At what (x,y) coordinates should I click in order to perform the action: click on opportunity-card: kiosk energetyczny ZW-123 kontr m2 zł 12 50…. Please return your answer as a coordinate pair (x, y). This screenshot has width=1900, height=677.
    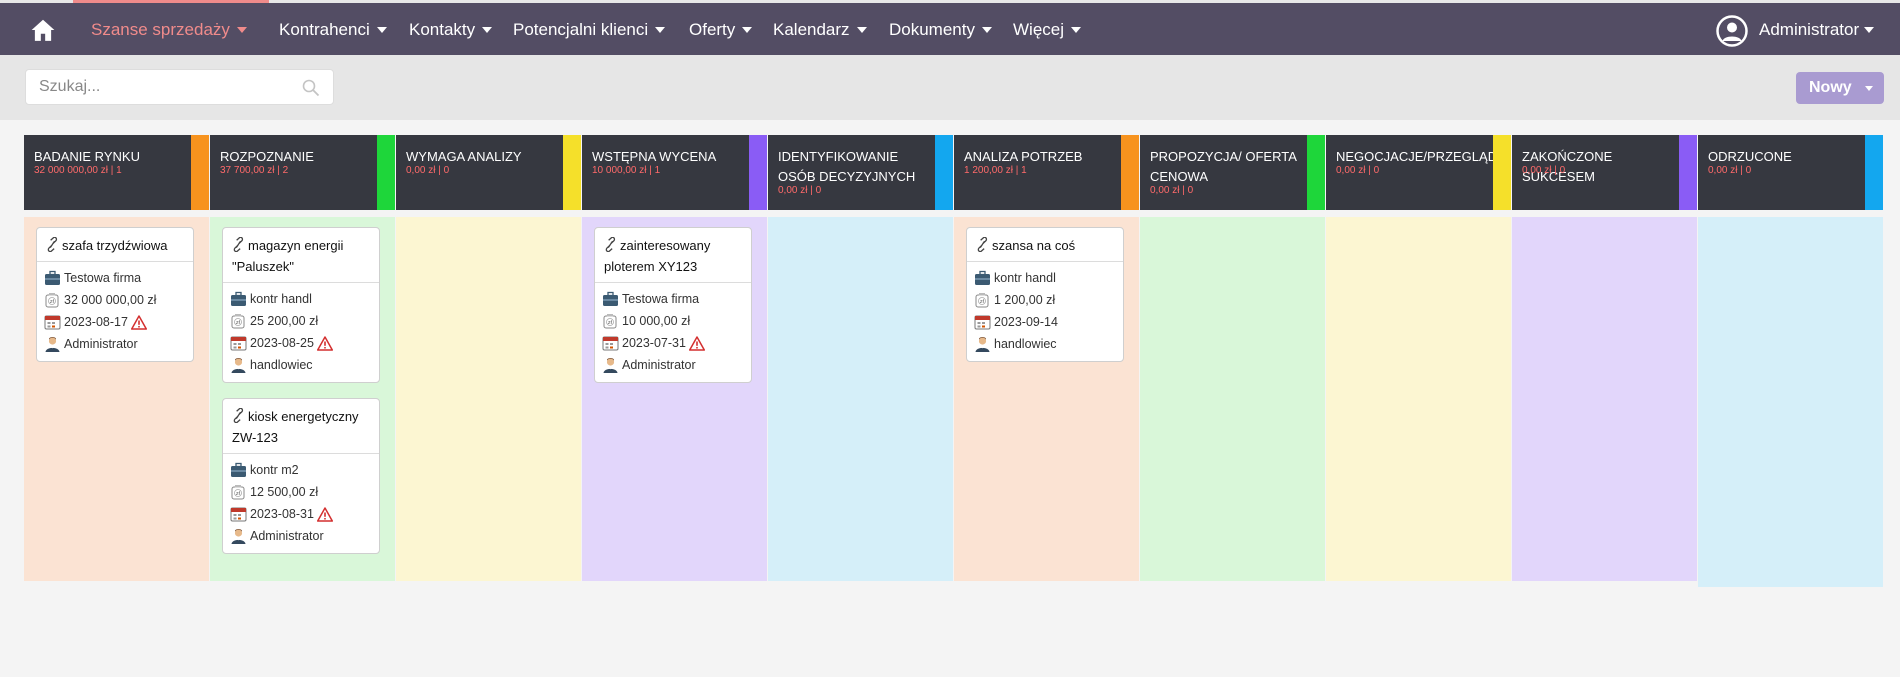
    Looking at the image, I should click on (301, 476).